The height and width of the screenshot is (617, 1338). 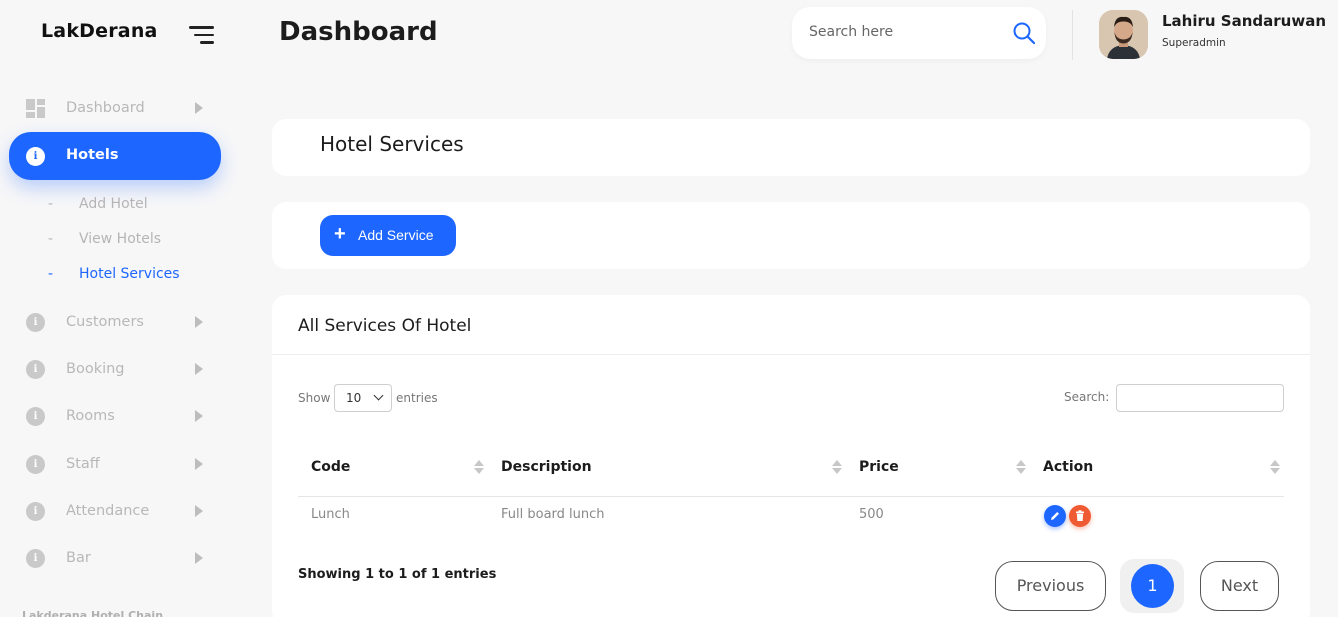 I want to click on page-button-wrapper: 1, so click(x=1152, y=586).